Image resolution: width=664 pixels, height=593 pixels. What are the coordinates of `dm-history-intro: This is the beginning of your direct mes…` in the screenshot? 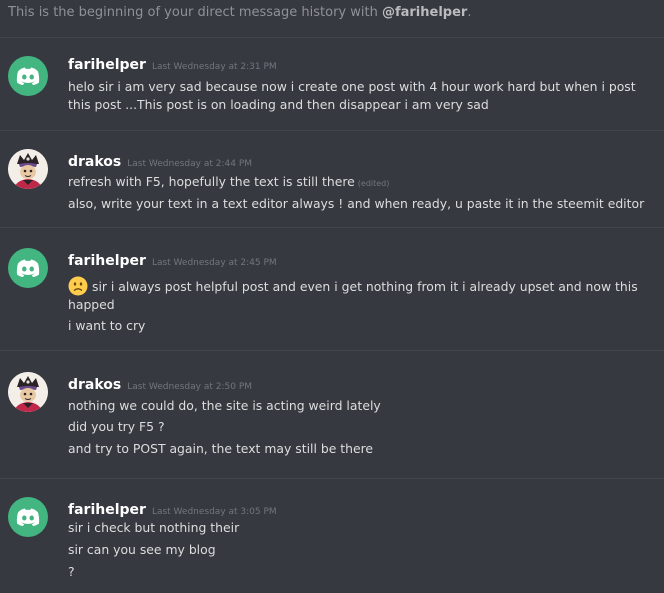 It's located at (239, 12).